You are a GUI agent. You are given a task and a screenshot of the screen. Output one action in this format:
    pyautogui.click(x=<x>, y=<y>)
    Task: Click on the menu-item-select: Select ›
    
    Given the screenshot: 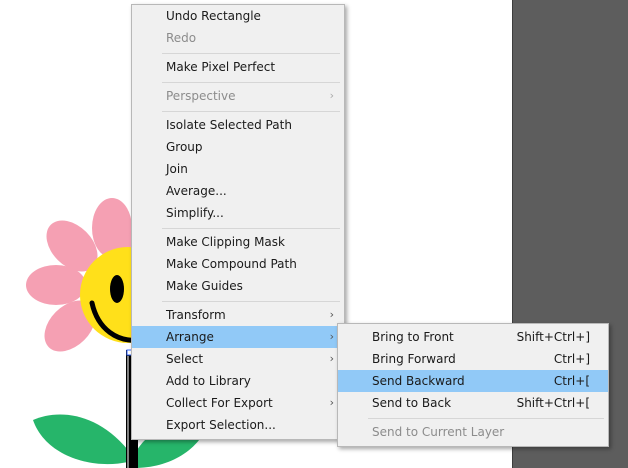 What is the action you would take?
    pyautogui.click(x=238, y=359)
    